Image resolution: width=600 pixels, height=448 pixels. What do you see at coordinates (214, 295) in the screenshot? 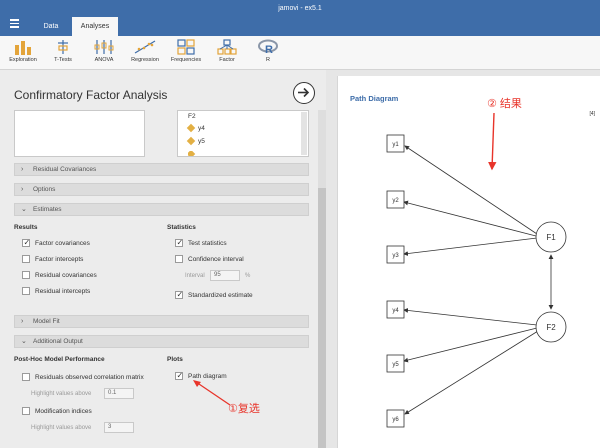
I see `standardized-estimate-checkbox: Standardized estimate` at bounding box center [214, 295].